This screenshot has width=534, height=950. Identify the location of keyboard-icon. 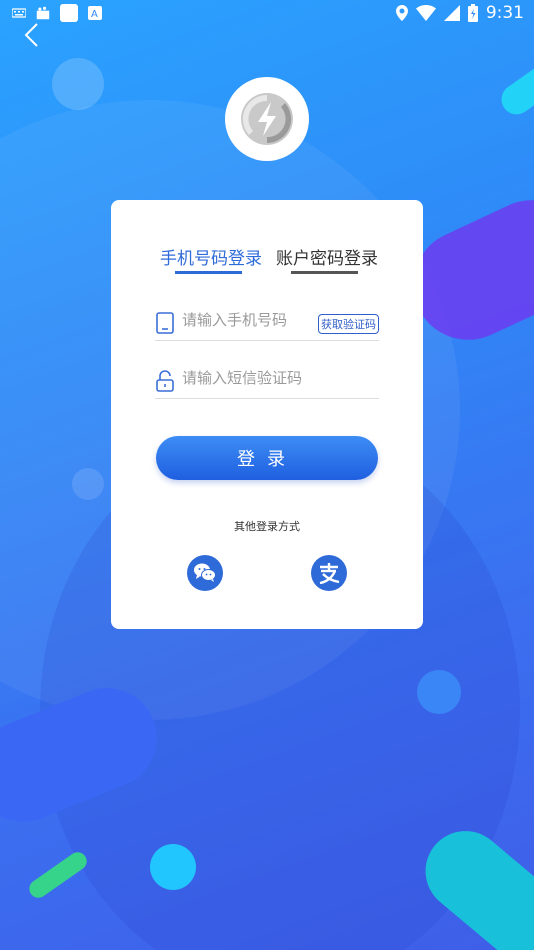
(19, 13).